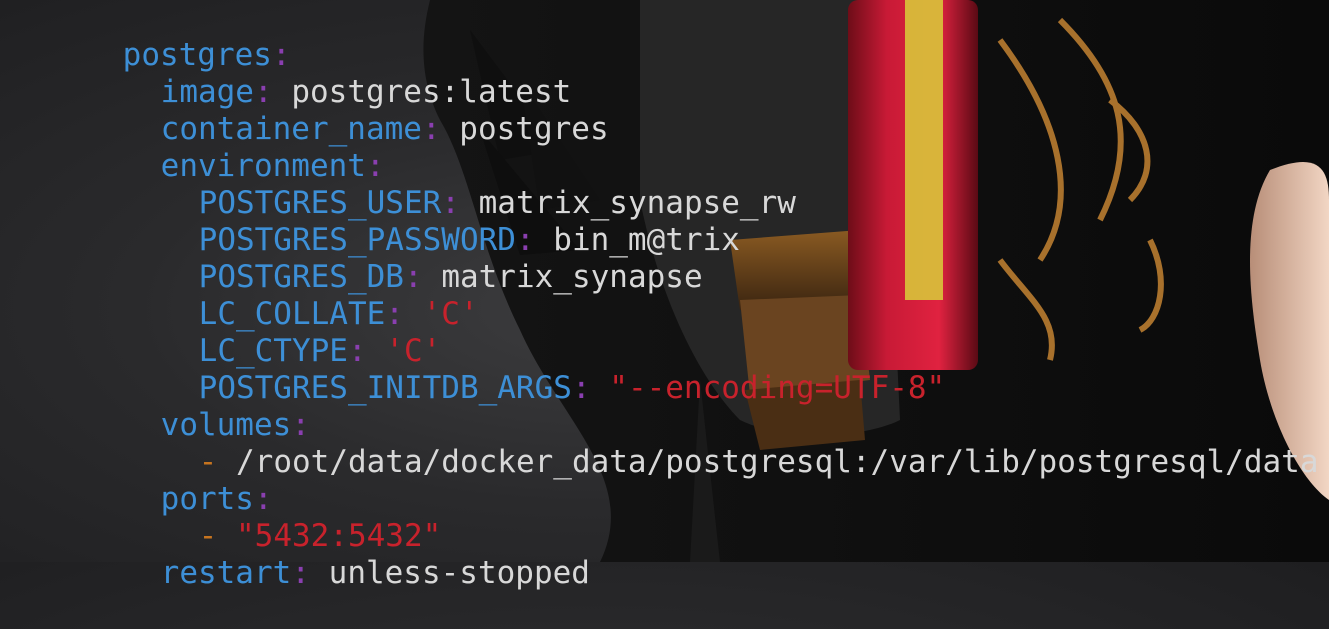  What do you see at coordinates (283, 332) in the screenshot?
I see `code-line-lc-ctype: LC_CTYPE: 'C'` at bounding box center [283, 332].